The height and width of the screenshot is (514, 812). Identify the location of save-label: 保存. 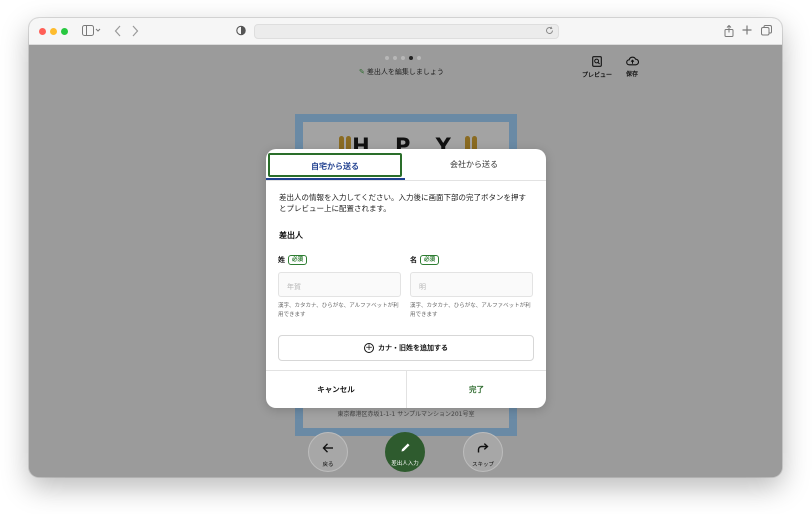
(631, 74).